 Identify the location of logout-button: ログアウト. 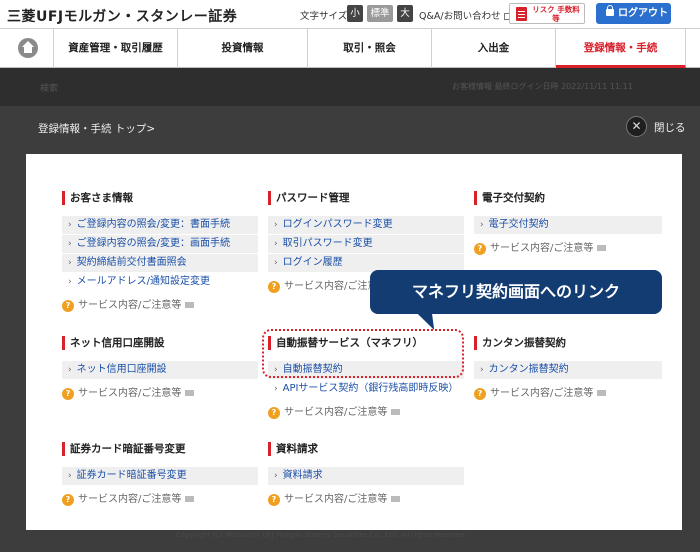
(633, 13).